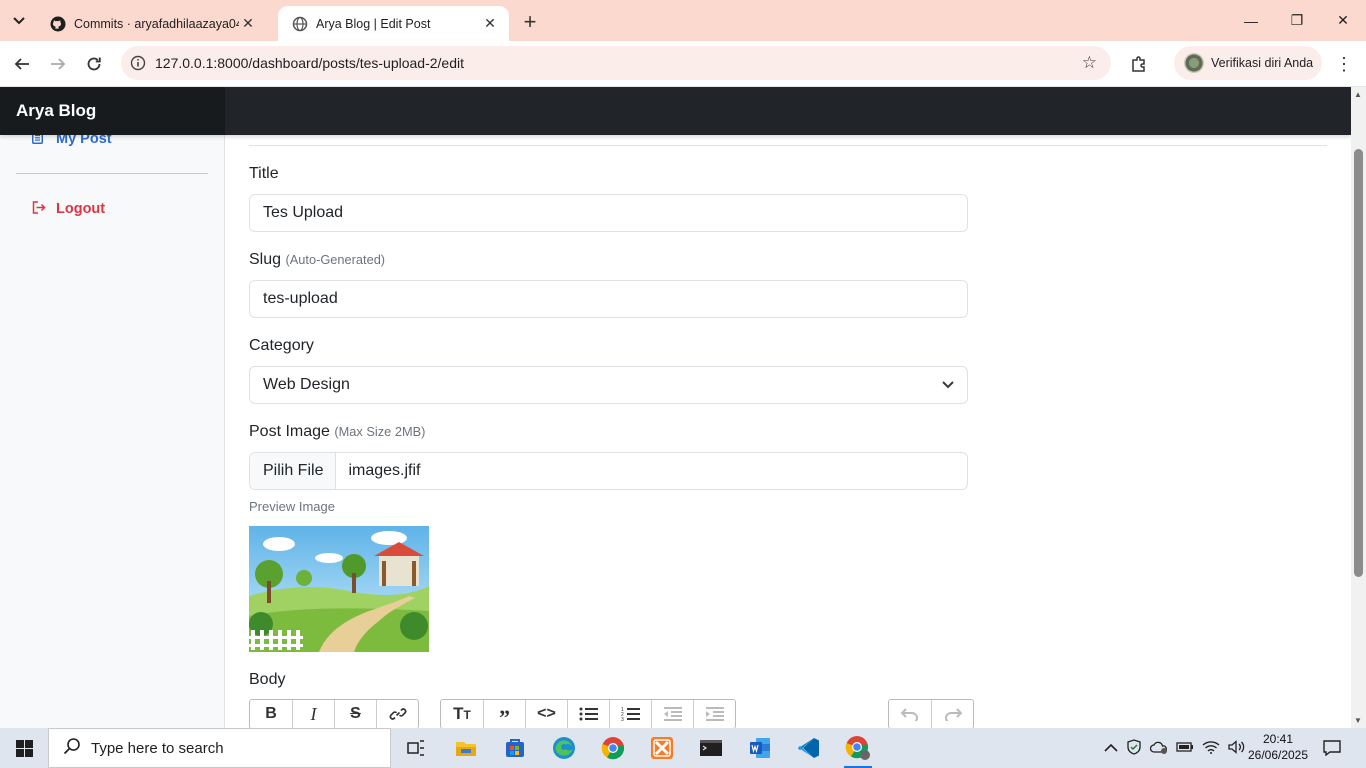 The width and height of the screenshot is (1366, 768). What do you see at coordinates (714, 714) in the screenshot?
I see `indent-icon` at bounding box center [714, 714].